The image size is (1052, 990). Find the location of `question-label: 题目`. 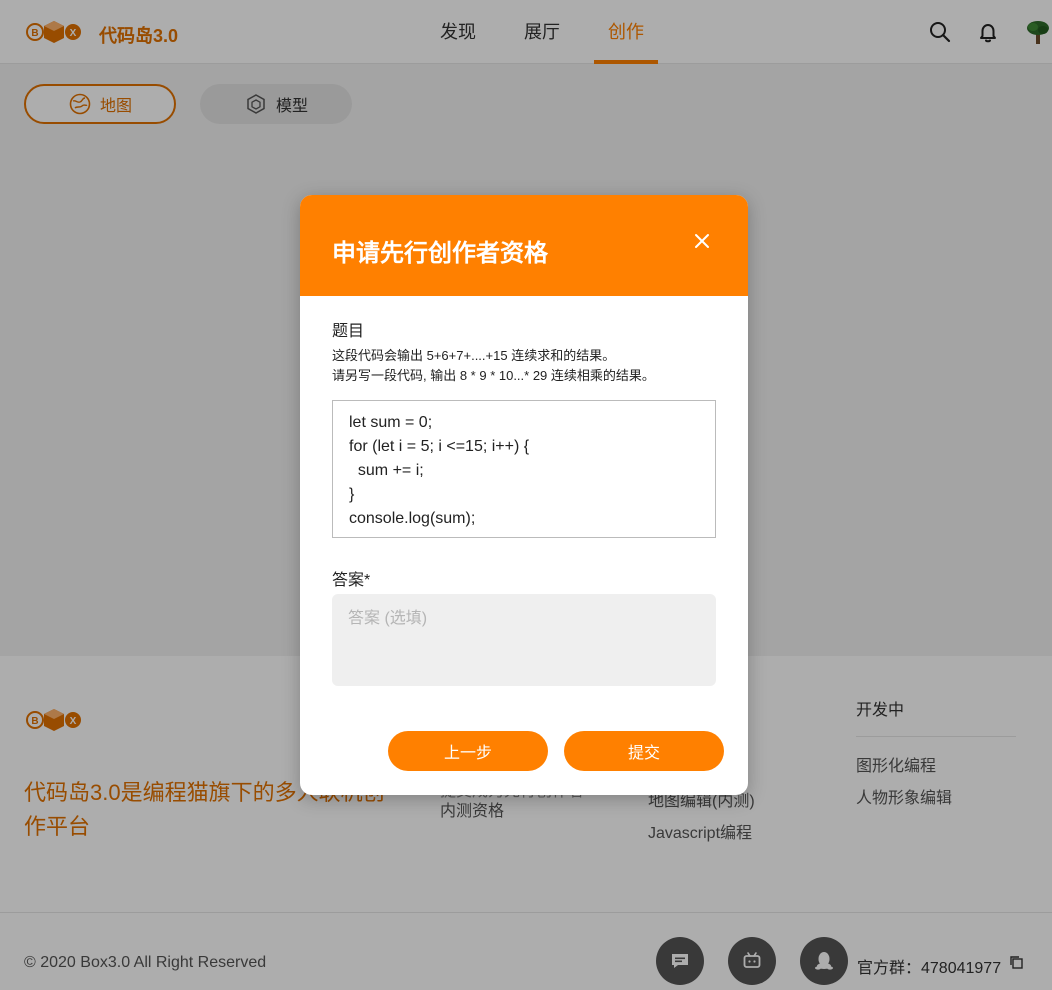

question-label: 题目 is located at coordinates (348, 331).